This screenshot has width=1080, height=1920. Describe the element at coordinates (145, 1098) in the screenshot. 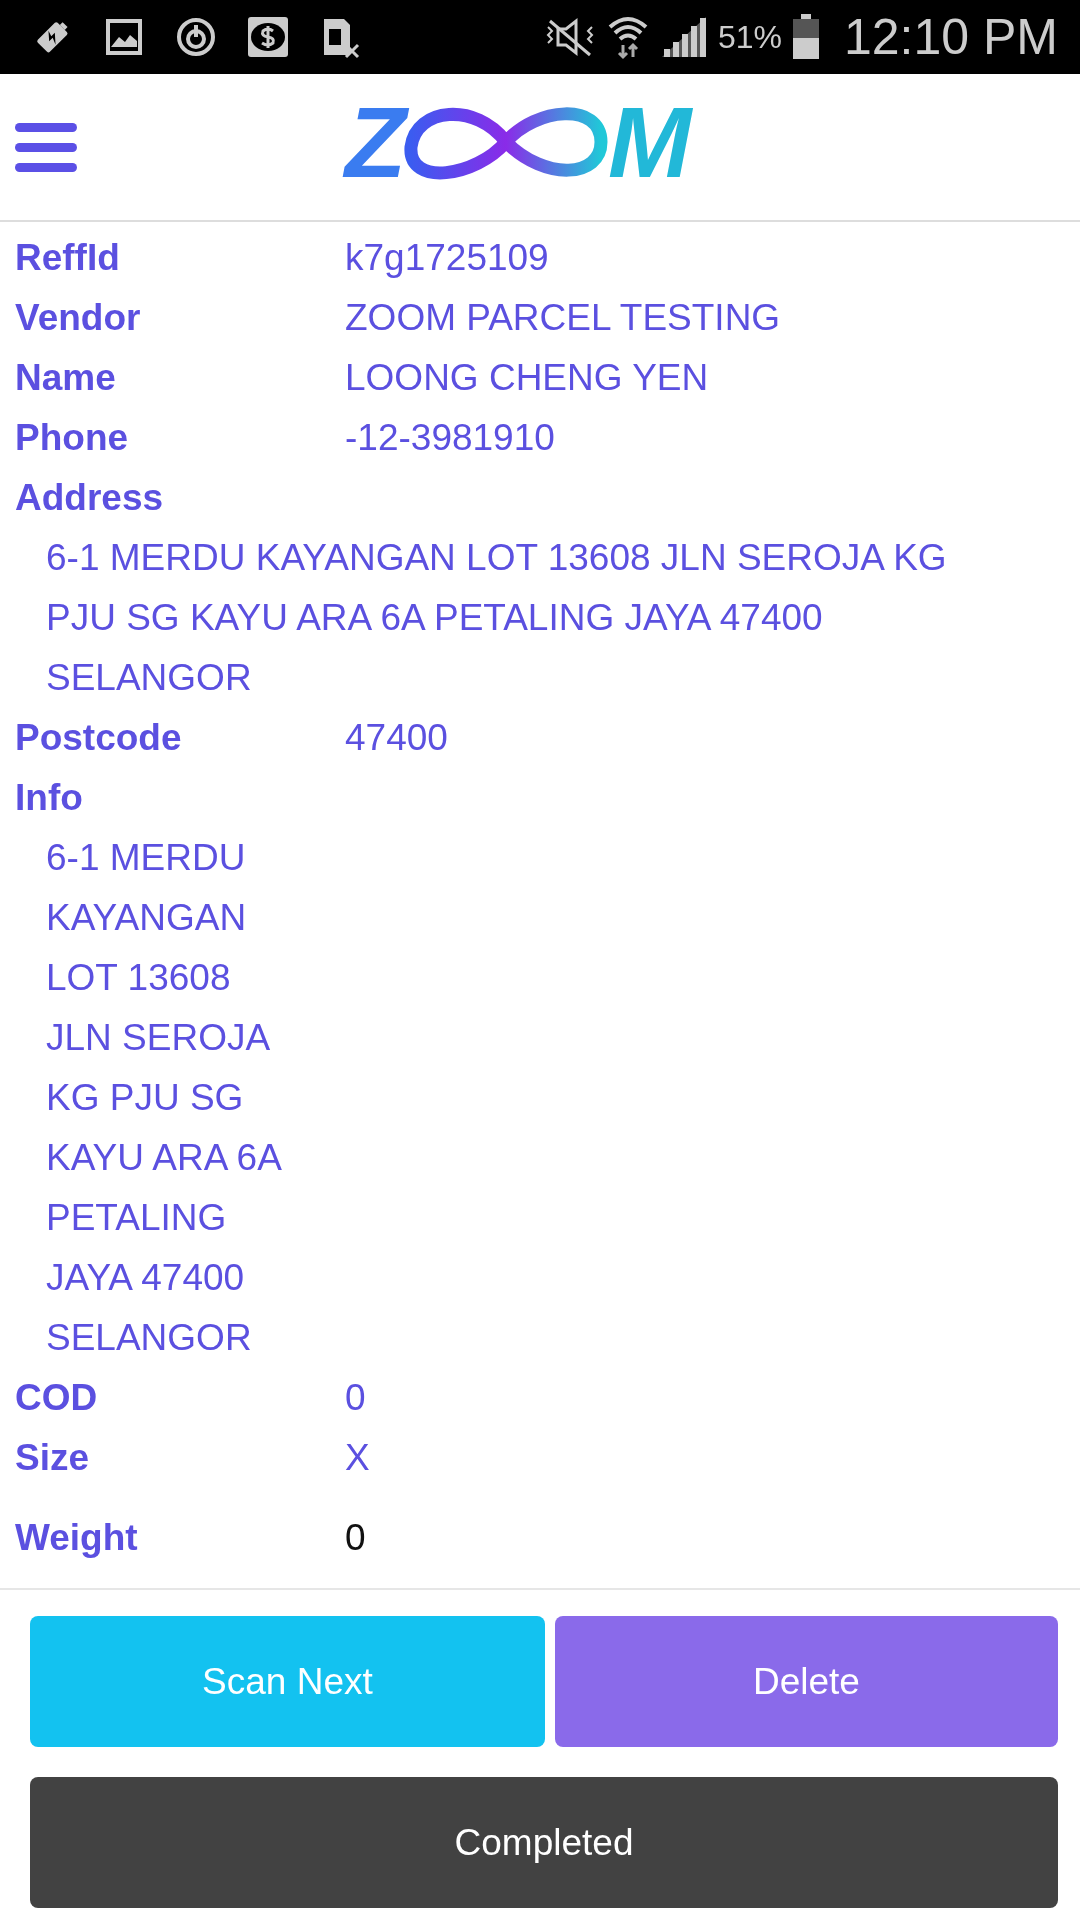

I see `field-value: KG PJU SG` at that location.